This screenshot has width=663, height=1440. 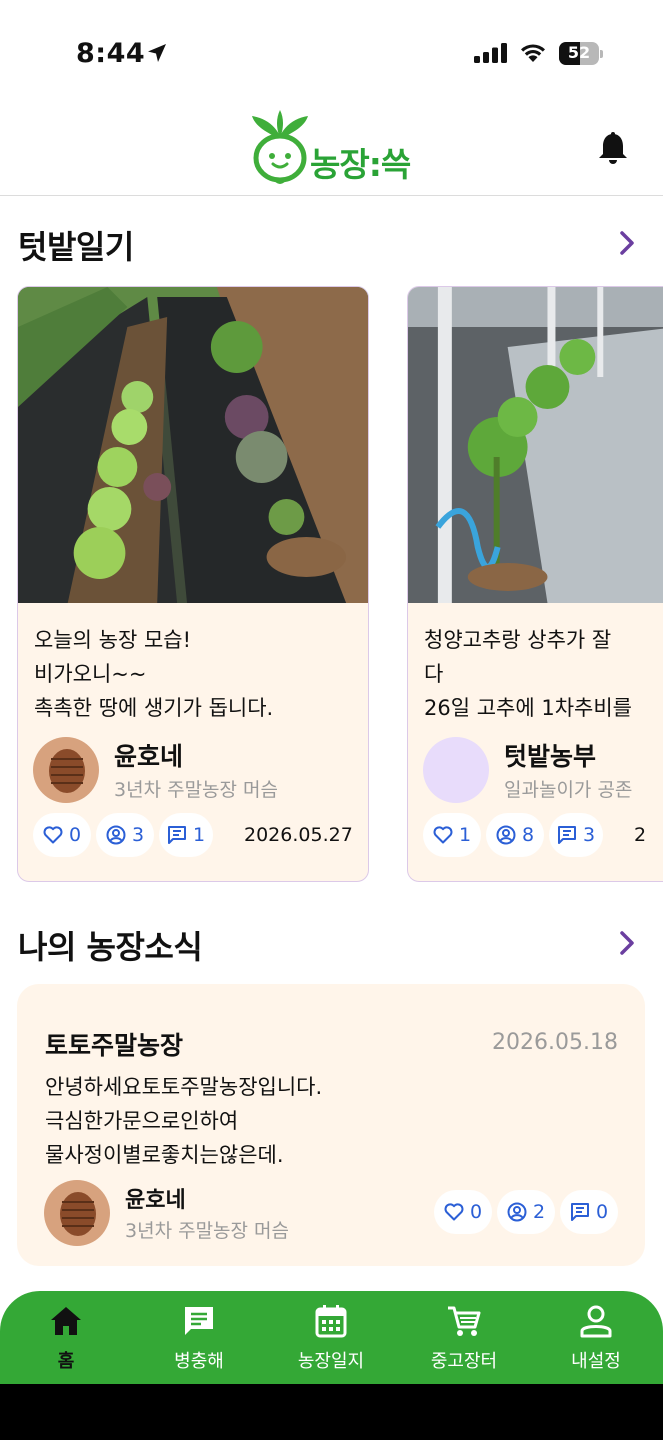 I want to click on nav-item-pests: 병충해, so click(x=199, y=1337).